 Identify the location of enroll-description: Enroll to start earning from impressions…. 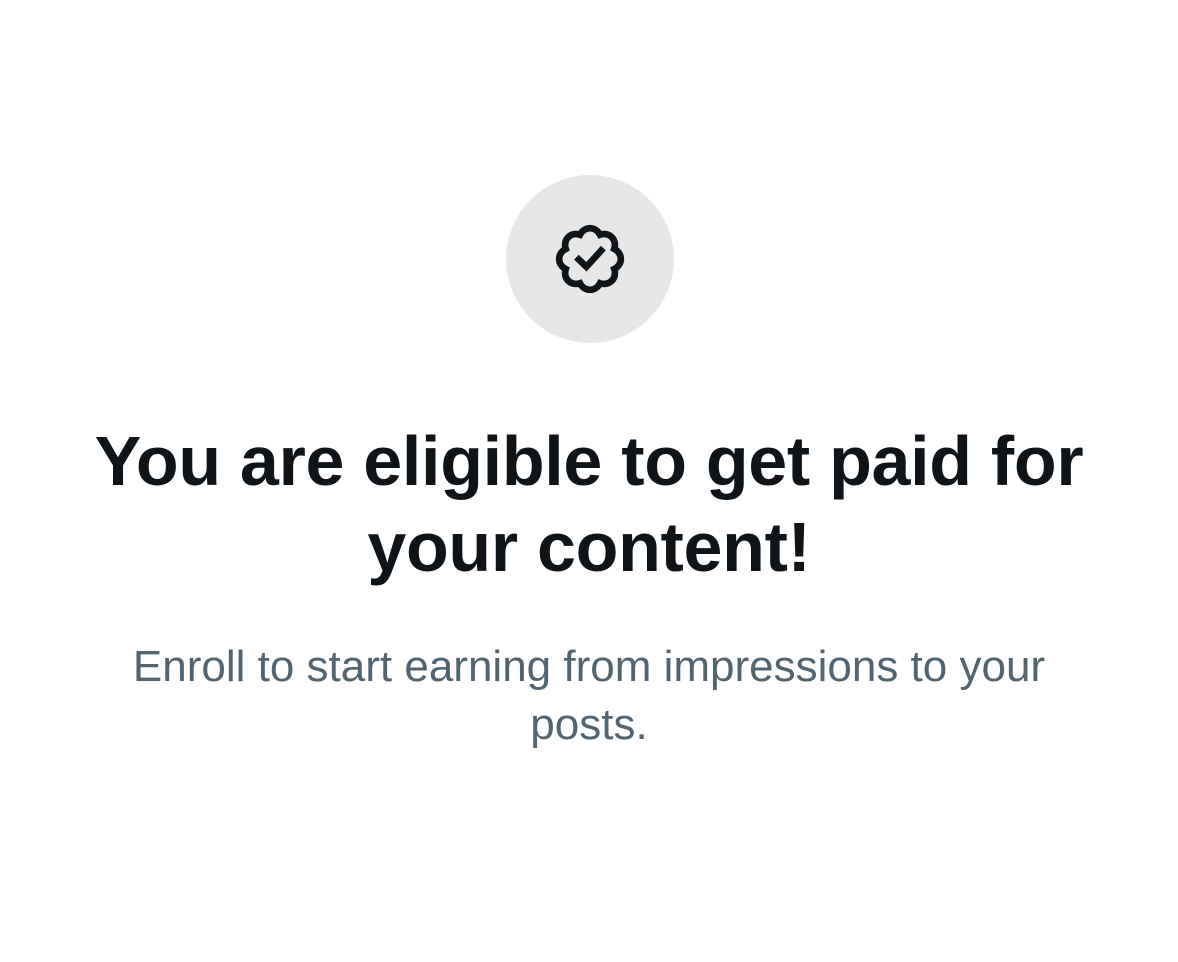
(589, 695).